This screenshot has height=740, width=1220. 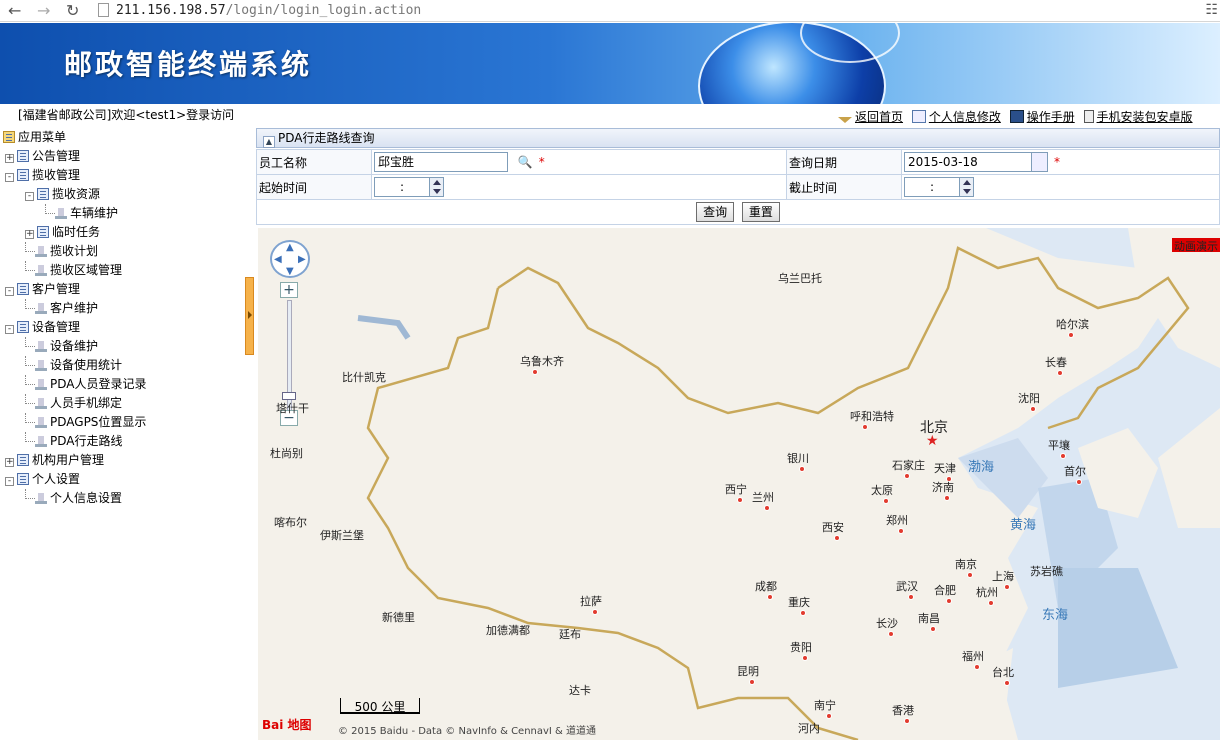 What do you see at coordinates (42, 175) in the screenshot?
I see `sidebar-item: - 揽收管理` at bounding box center [42, 175].